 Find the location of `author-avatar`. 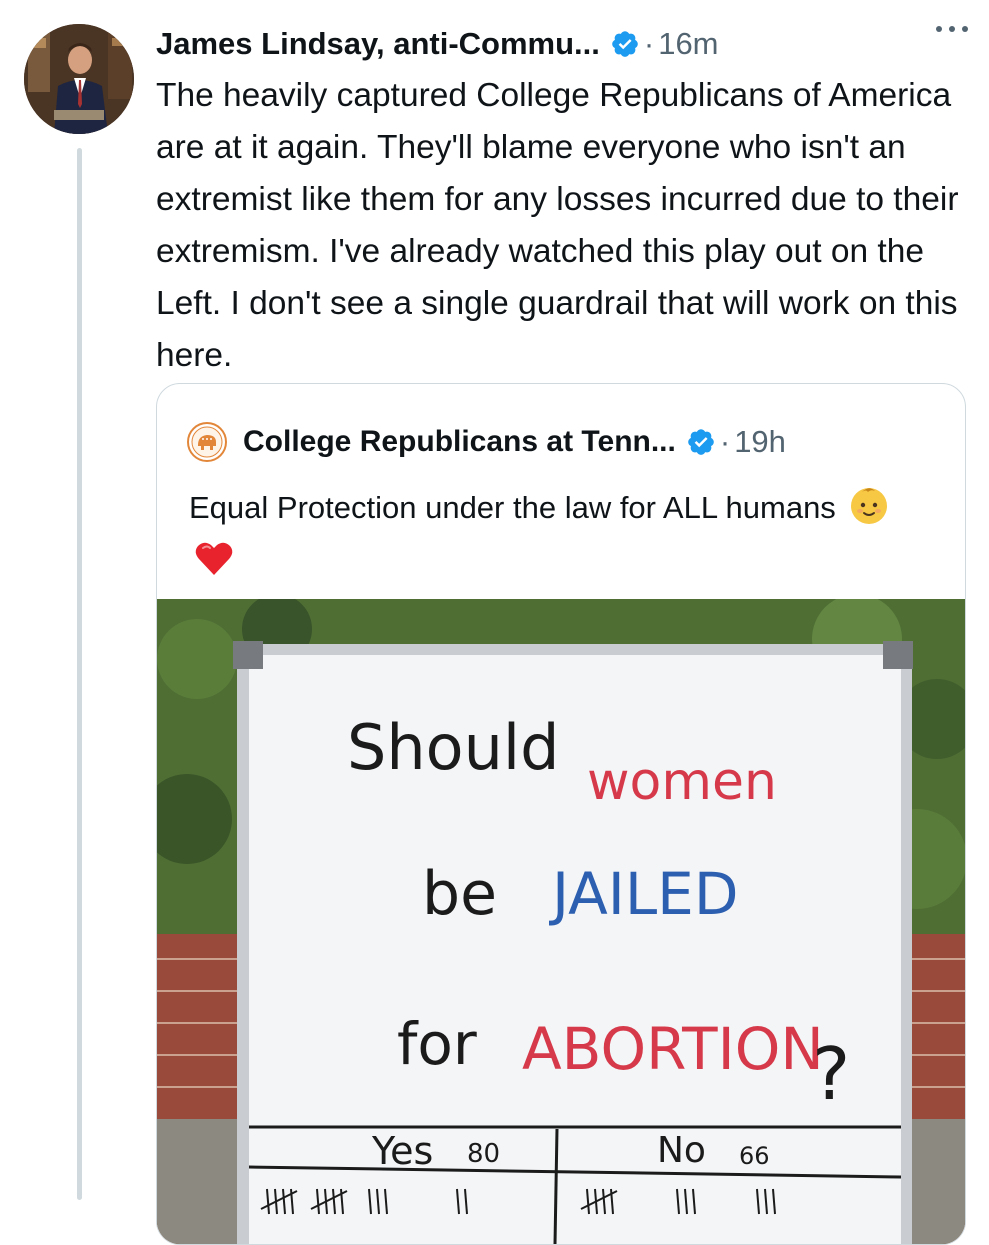

author-avatar is located at coordinates (79, 79).